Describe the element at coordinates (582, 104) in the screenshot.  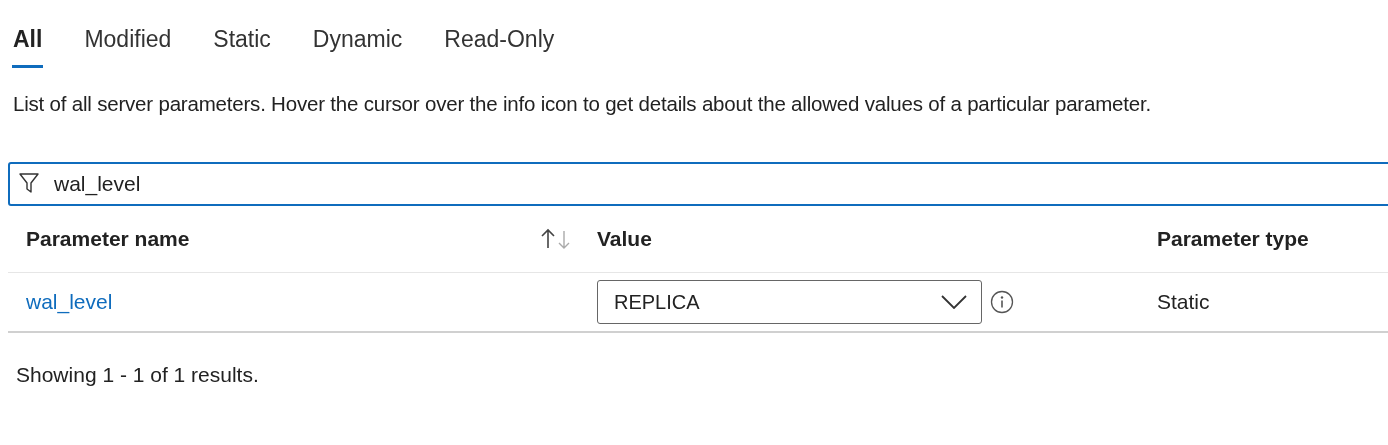
I see `description-text: List of all server parameters. Hover the cursor over the info icon to get details about the allowed values of a particular parameter.` at that location.